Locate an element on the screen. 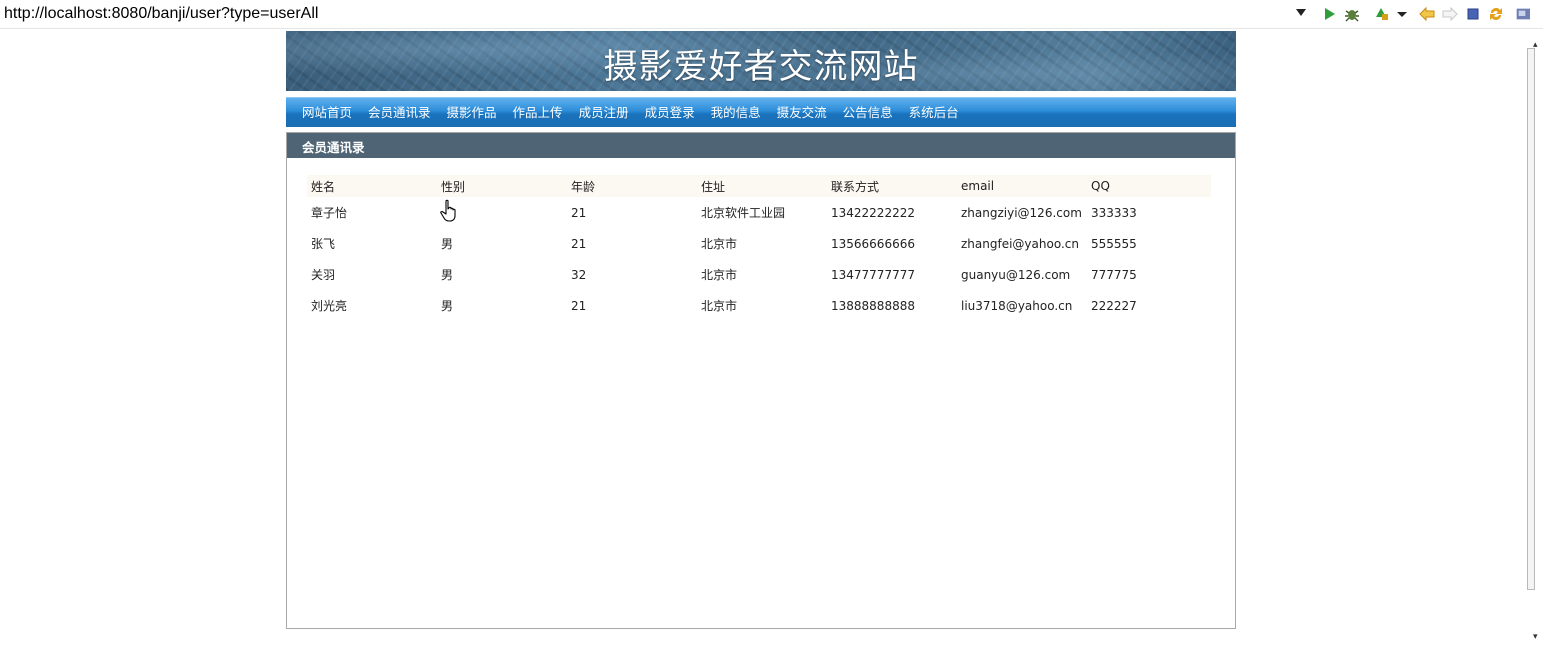  cell-email: liu3718@yahoo.cn is located at coordinates (1017, 305).